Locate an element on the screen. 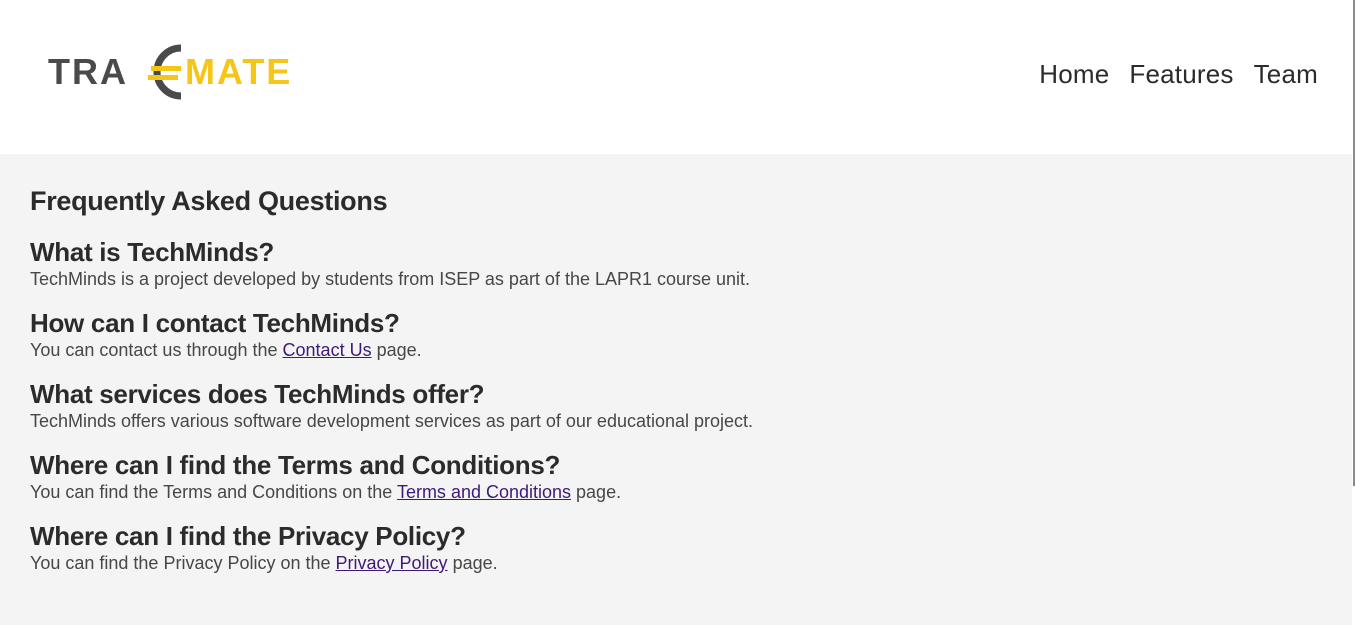  faq-question: Where can I find the Privacy Policy? is located at coordinates (248, 536).